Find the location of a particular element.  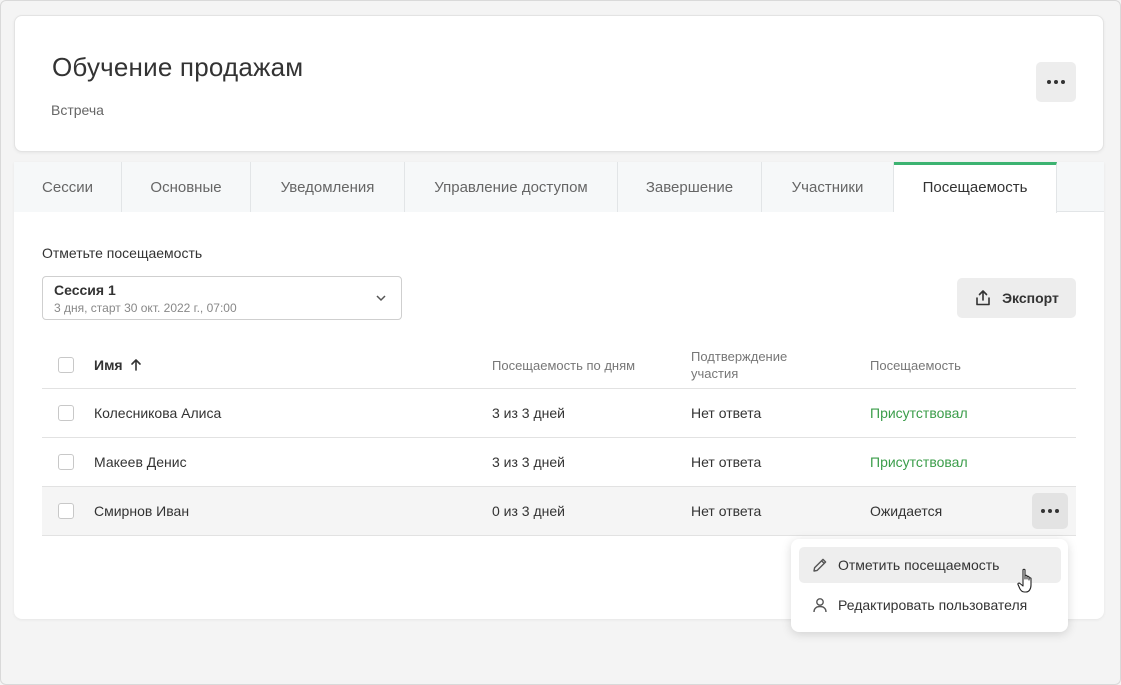

select-all-checkbox is located at coordinates (66, 365).